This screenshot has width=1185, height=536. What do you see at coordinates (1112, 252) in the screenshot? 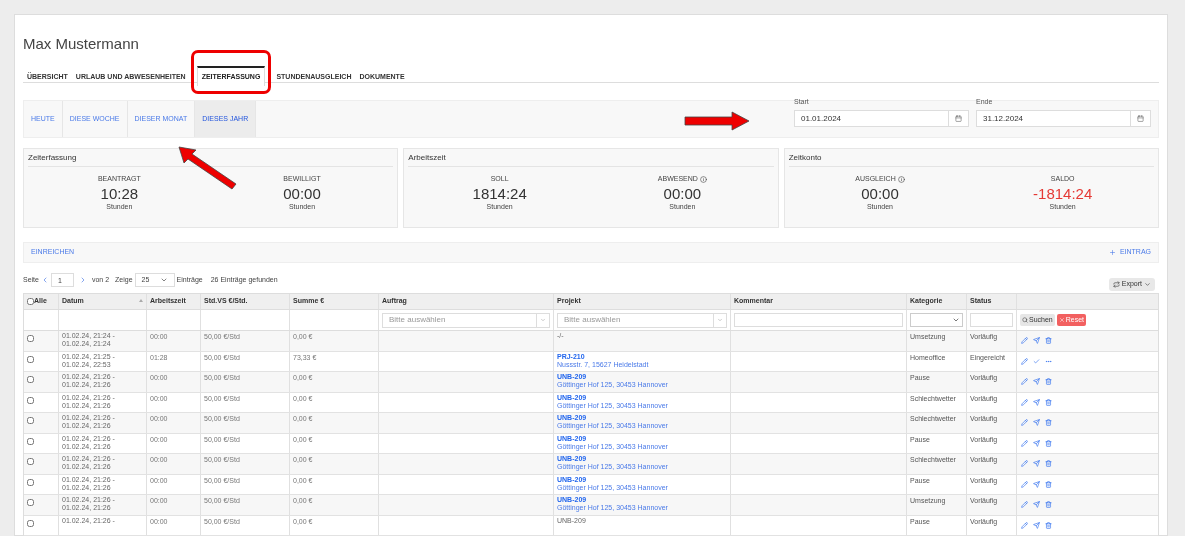
I see `plus-icon` at bounding box center [1112, 252].